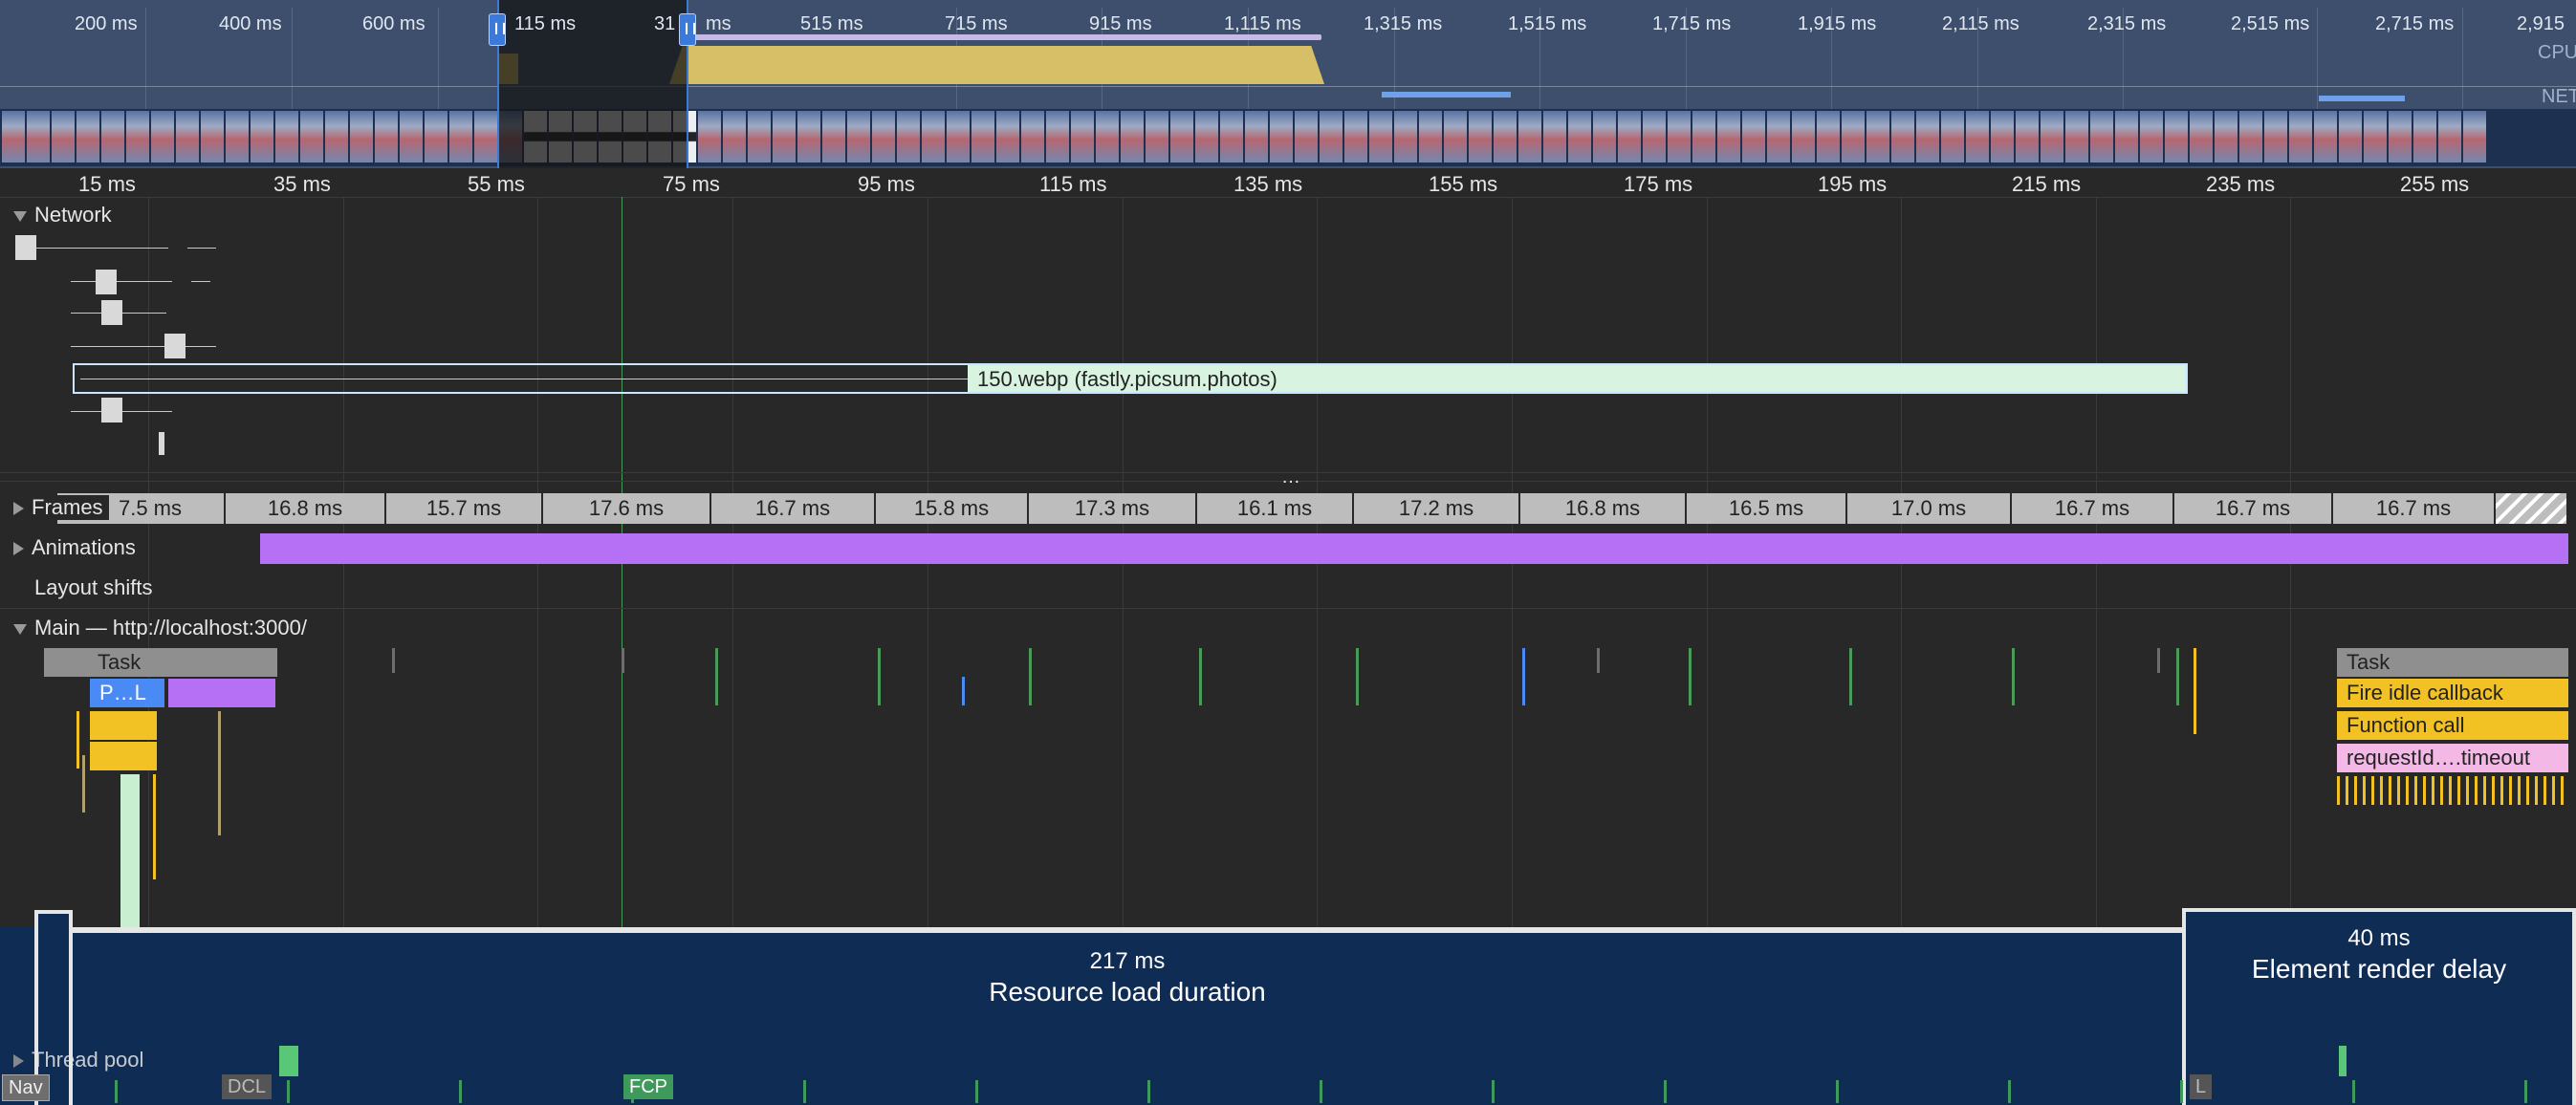  Describe the element at coordinates (1414, 549) in the screenshot. I see `animation-bar` at that location.